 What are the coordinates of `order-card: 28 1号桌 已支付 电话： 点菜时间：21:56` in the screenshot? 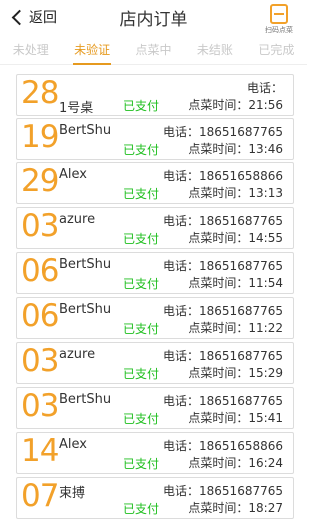 It's located at (155, 95).